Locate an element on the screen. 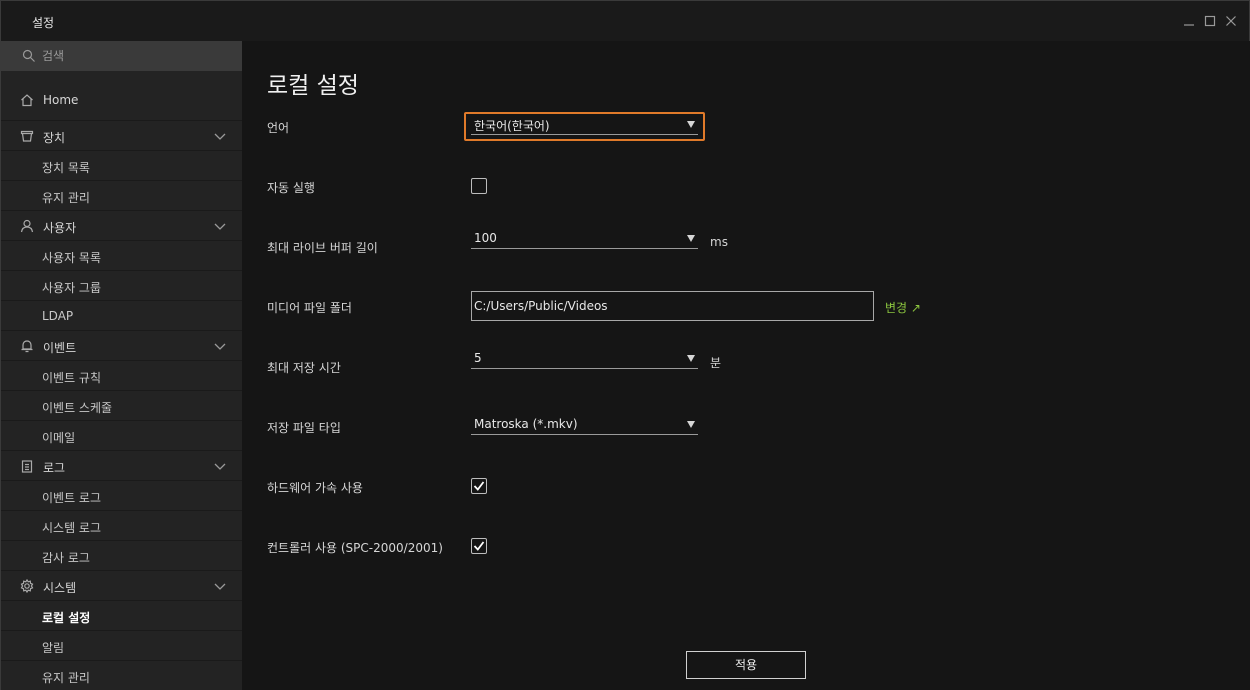 The height and width of the screenshot is (690, 1250). apply-button: 적용 is located at coordinates (746, 665).